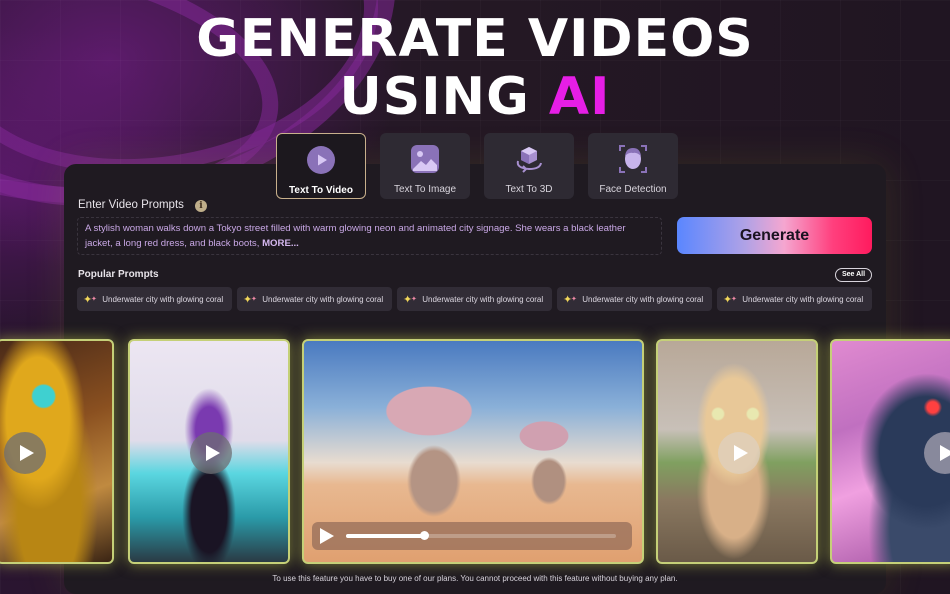 This screenshot has height=594, width=950. What do you see at coordinates (131, 205) in the screenshot?
I see `prompt-label: Enter Video Prompts` at bounding box center [131, 205].